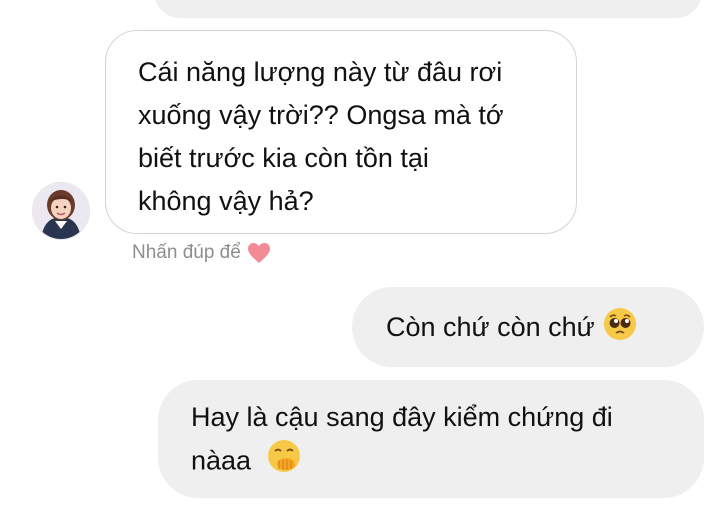 This screenshot has width=720, height=524. Describe the element at coordinates (221, 460) in the screenshot. I see `message-line: nàaa` at that location.